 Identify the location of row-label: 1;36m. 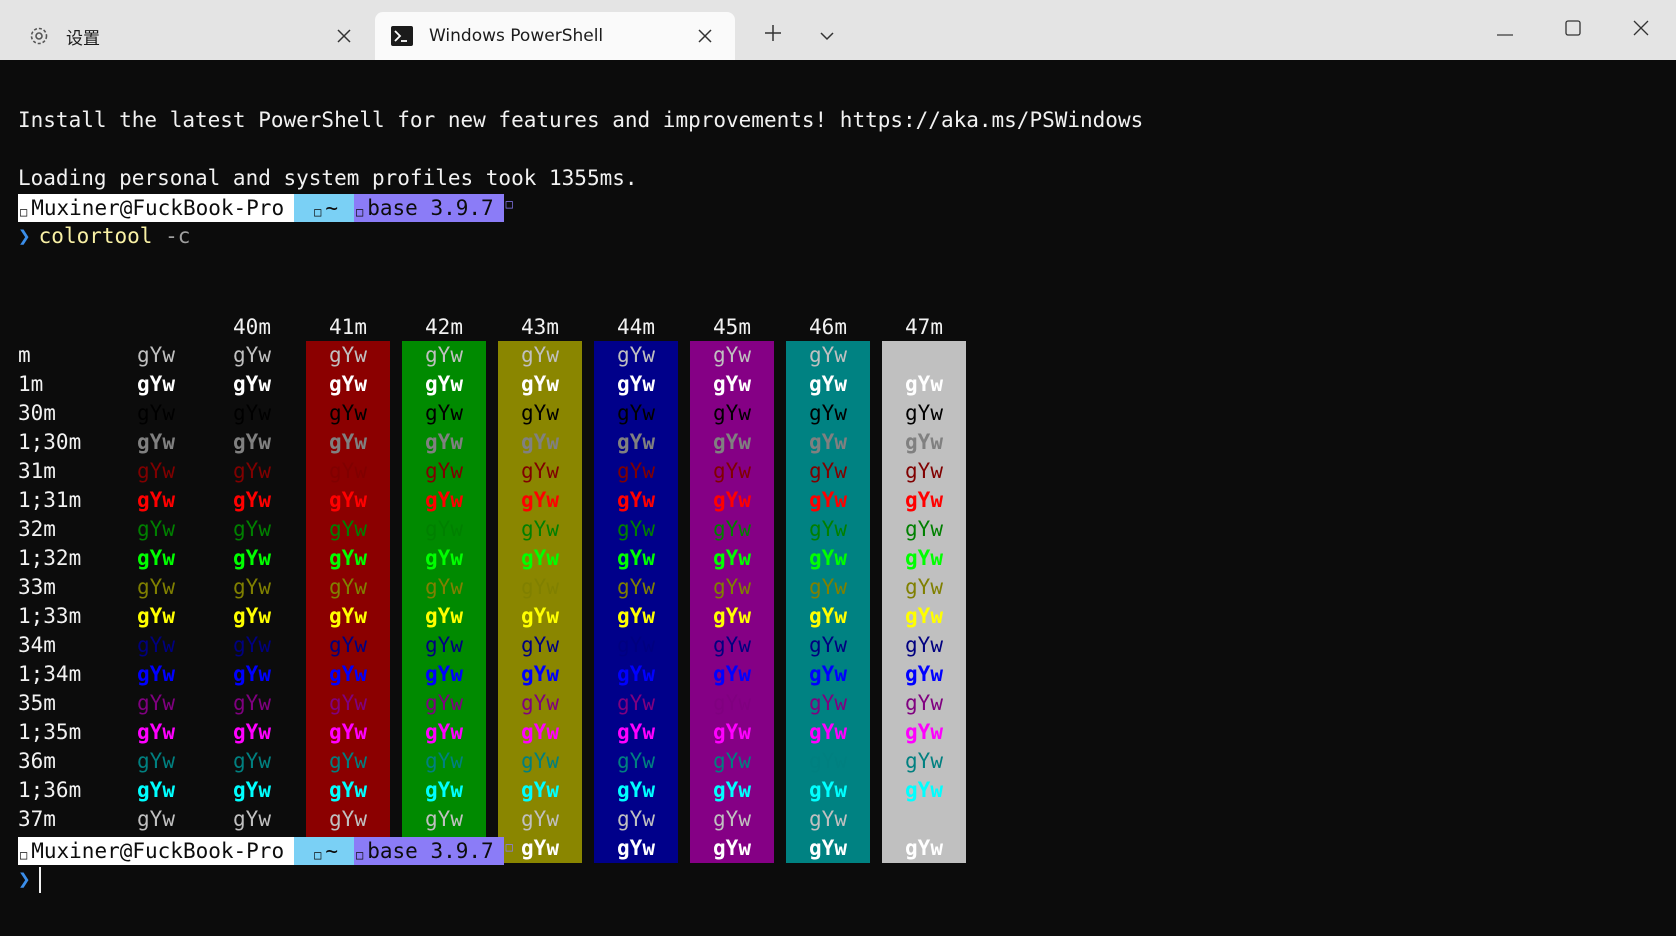
(50, 790).